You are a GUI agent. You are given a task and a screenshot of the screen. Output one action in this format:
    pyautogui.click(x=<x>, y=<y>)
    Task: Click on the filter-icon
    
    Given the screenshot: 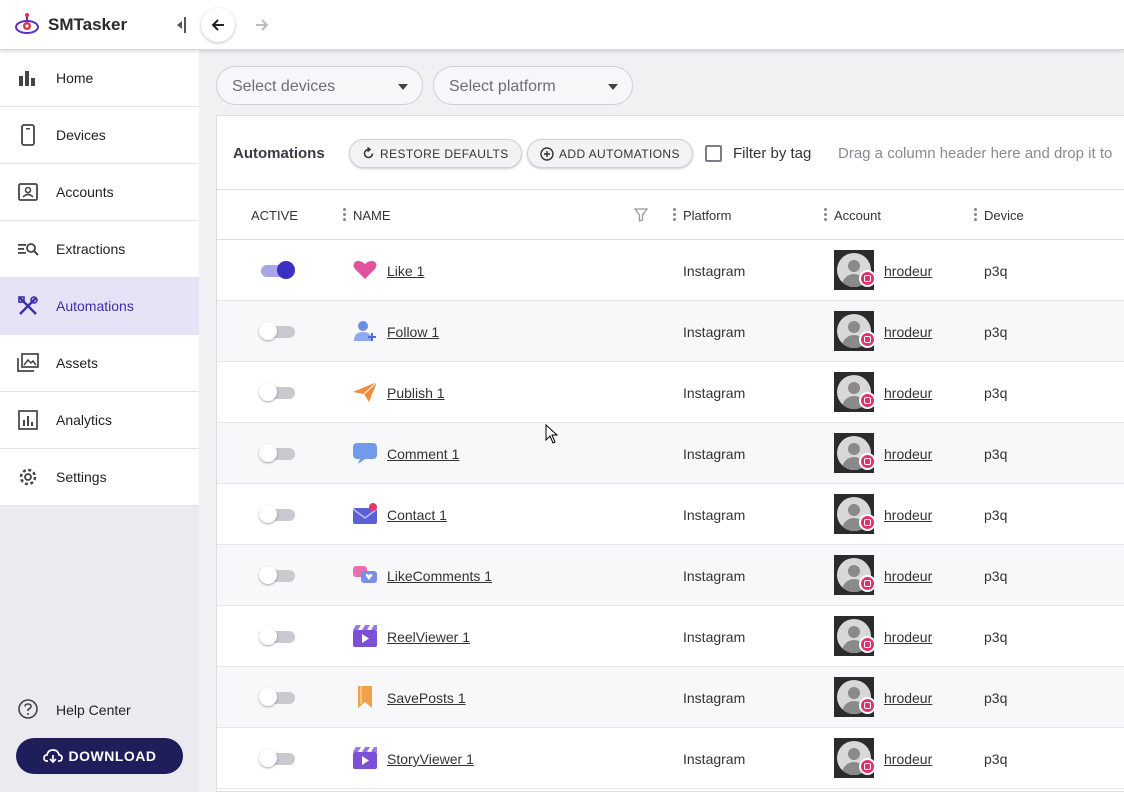 What is the action you would take?
    pyautogui.click(x=641, y=215)
    